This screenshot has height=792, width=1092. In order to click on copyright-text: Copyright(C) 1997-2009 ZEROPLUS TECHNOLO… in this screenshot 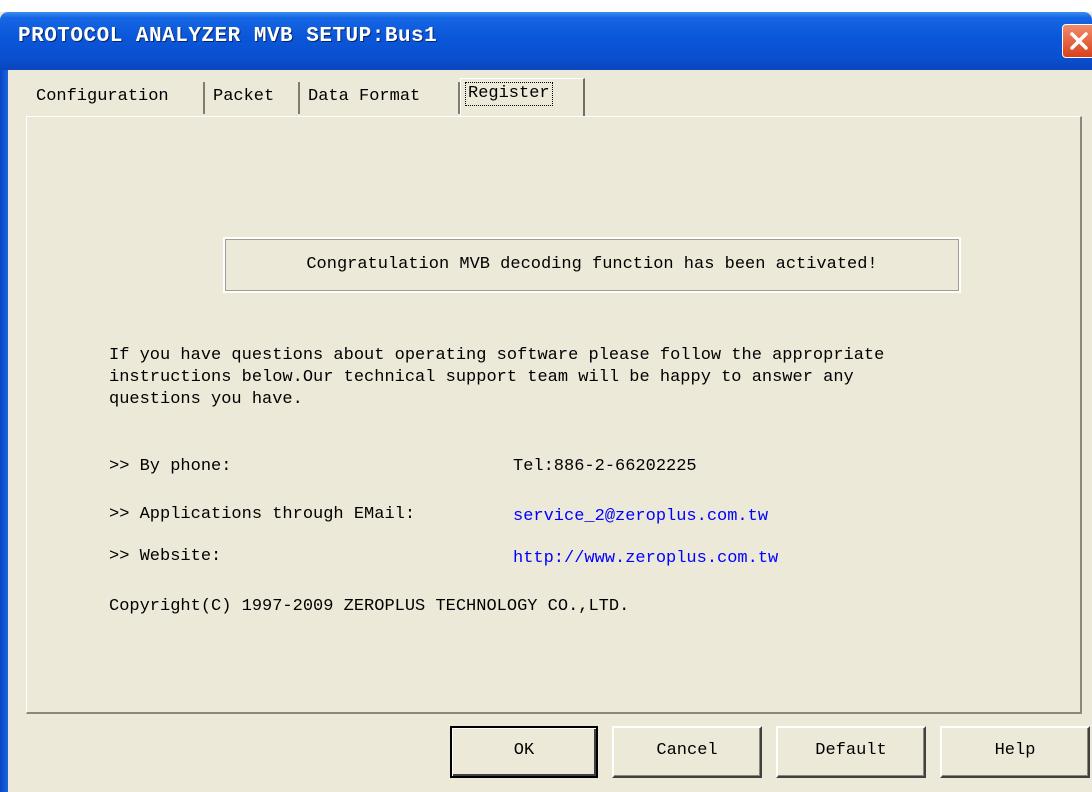, I will do `click(369, 606)`.